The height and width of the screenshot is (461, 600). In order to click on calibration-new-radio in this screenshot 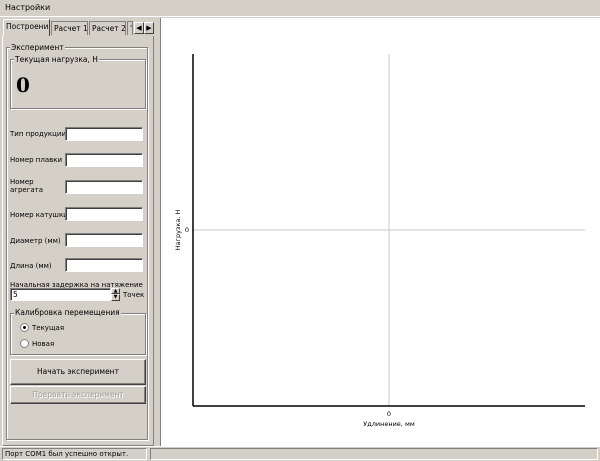, I will do `click(24, 343)`.